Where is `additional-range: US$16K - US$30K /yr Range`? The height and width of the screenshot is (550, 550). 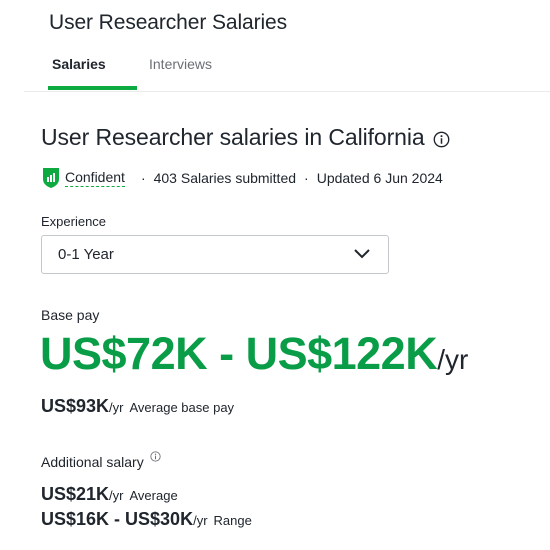
additional-range: US$16K - US$30K /yr Range is located at coordinates (146, 519).